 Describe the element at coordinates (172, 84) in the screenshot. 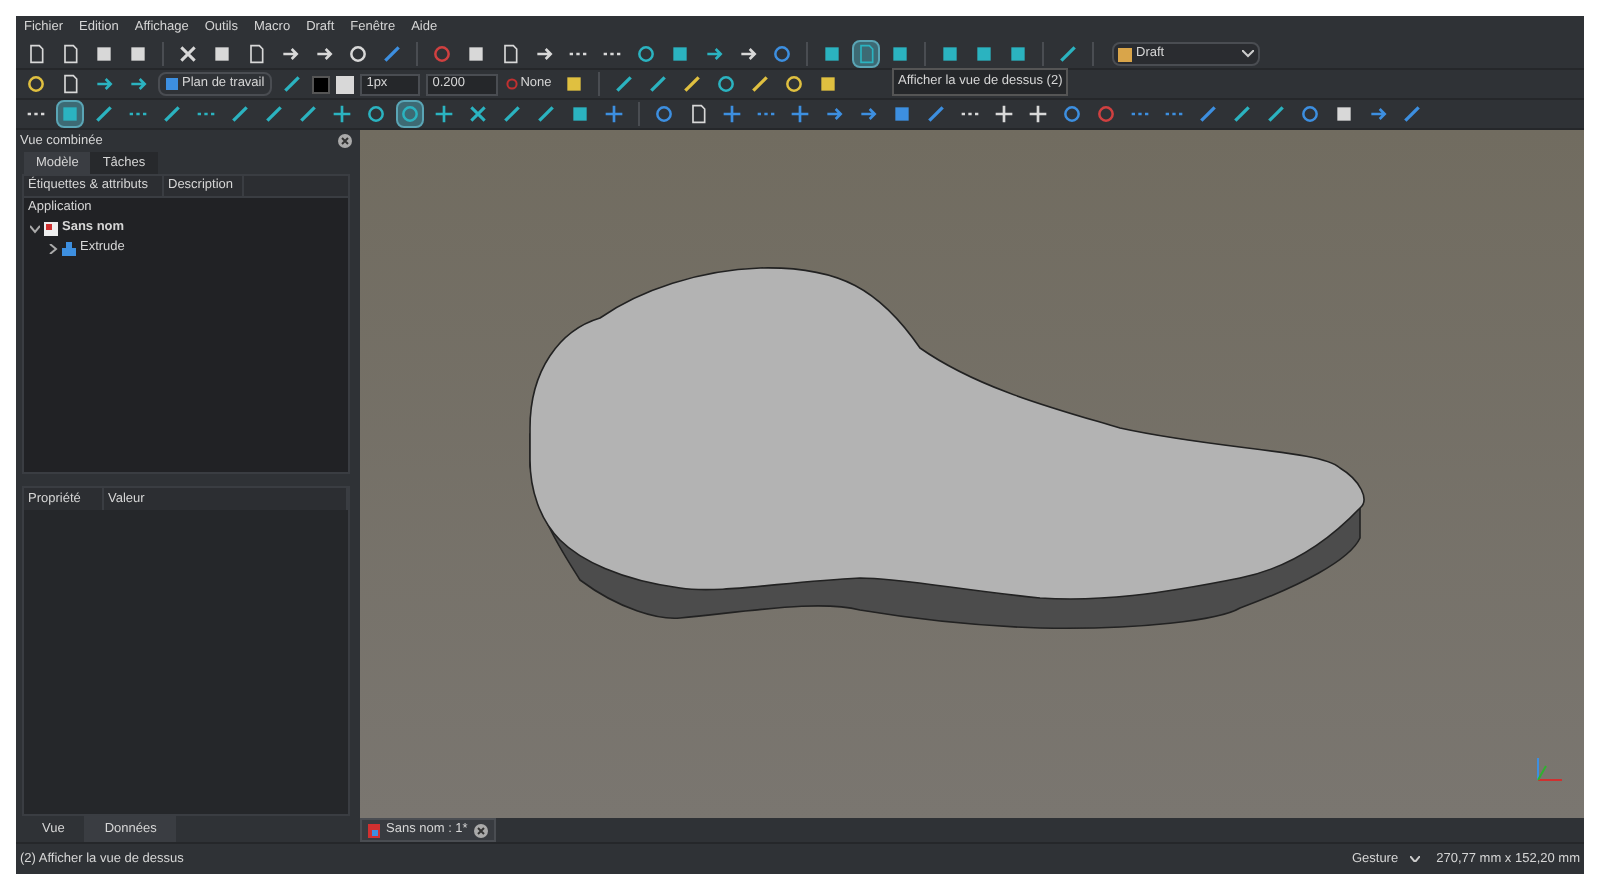

I see `plane-icon` at that location.